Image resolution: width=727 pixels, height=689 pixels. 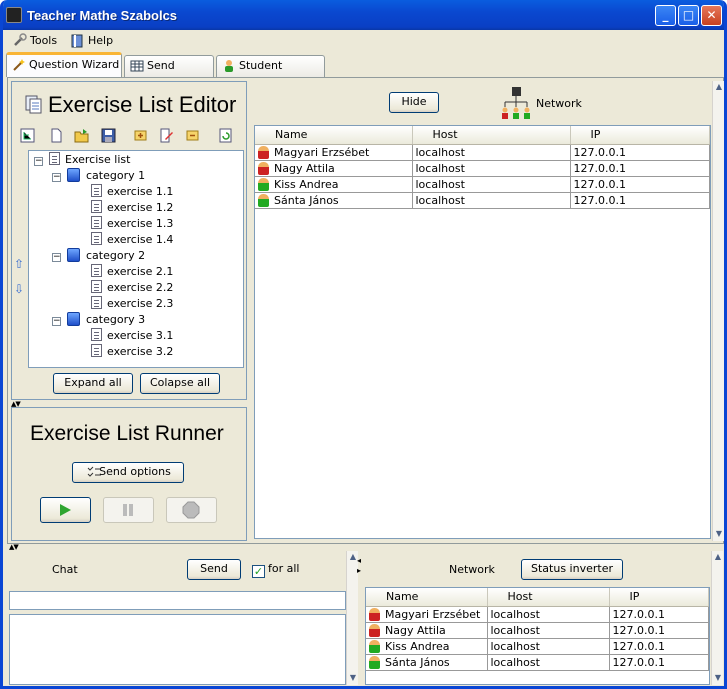 I want to click on tab-question-wizard: Question Wizard, so click(x=64, y=64).